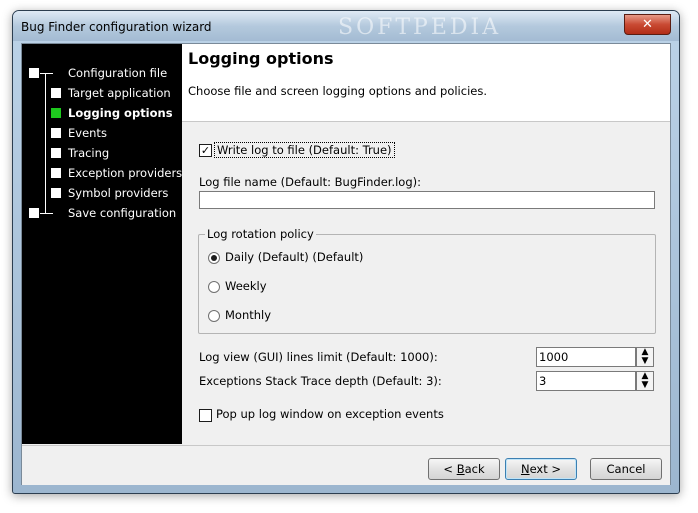 The height and width of the screenshot is (513, 698). What do you see at coordinates (118, 193) in the screenshot?
I see `step-symbol-providers: Symbol providers` at bounding box center [118, 193].